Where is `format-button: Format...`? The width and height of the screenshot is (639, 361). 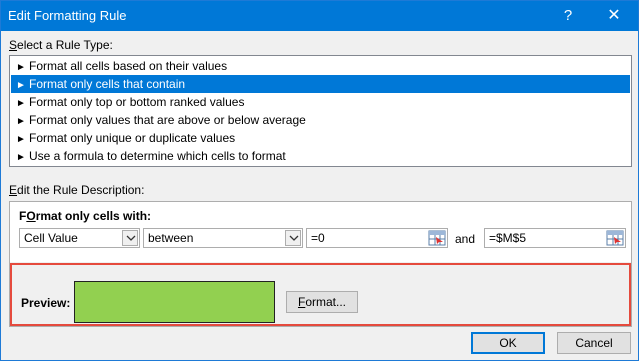
format-button: Format... is located at coordinates (322, 302).